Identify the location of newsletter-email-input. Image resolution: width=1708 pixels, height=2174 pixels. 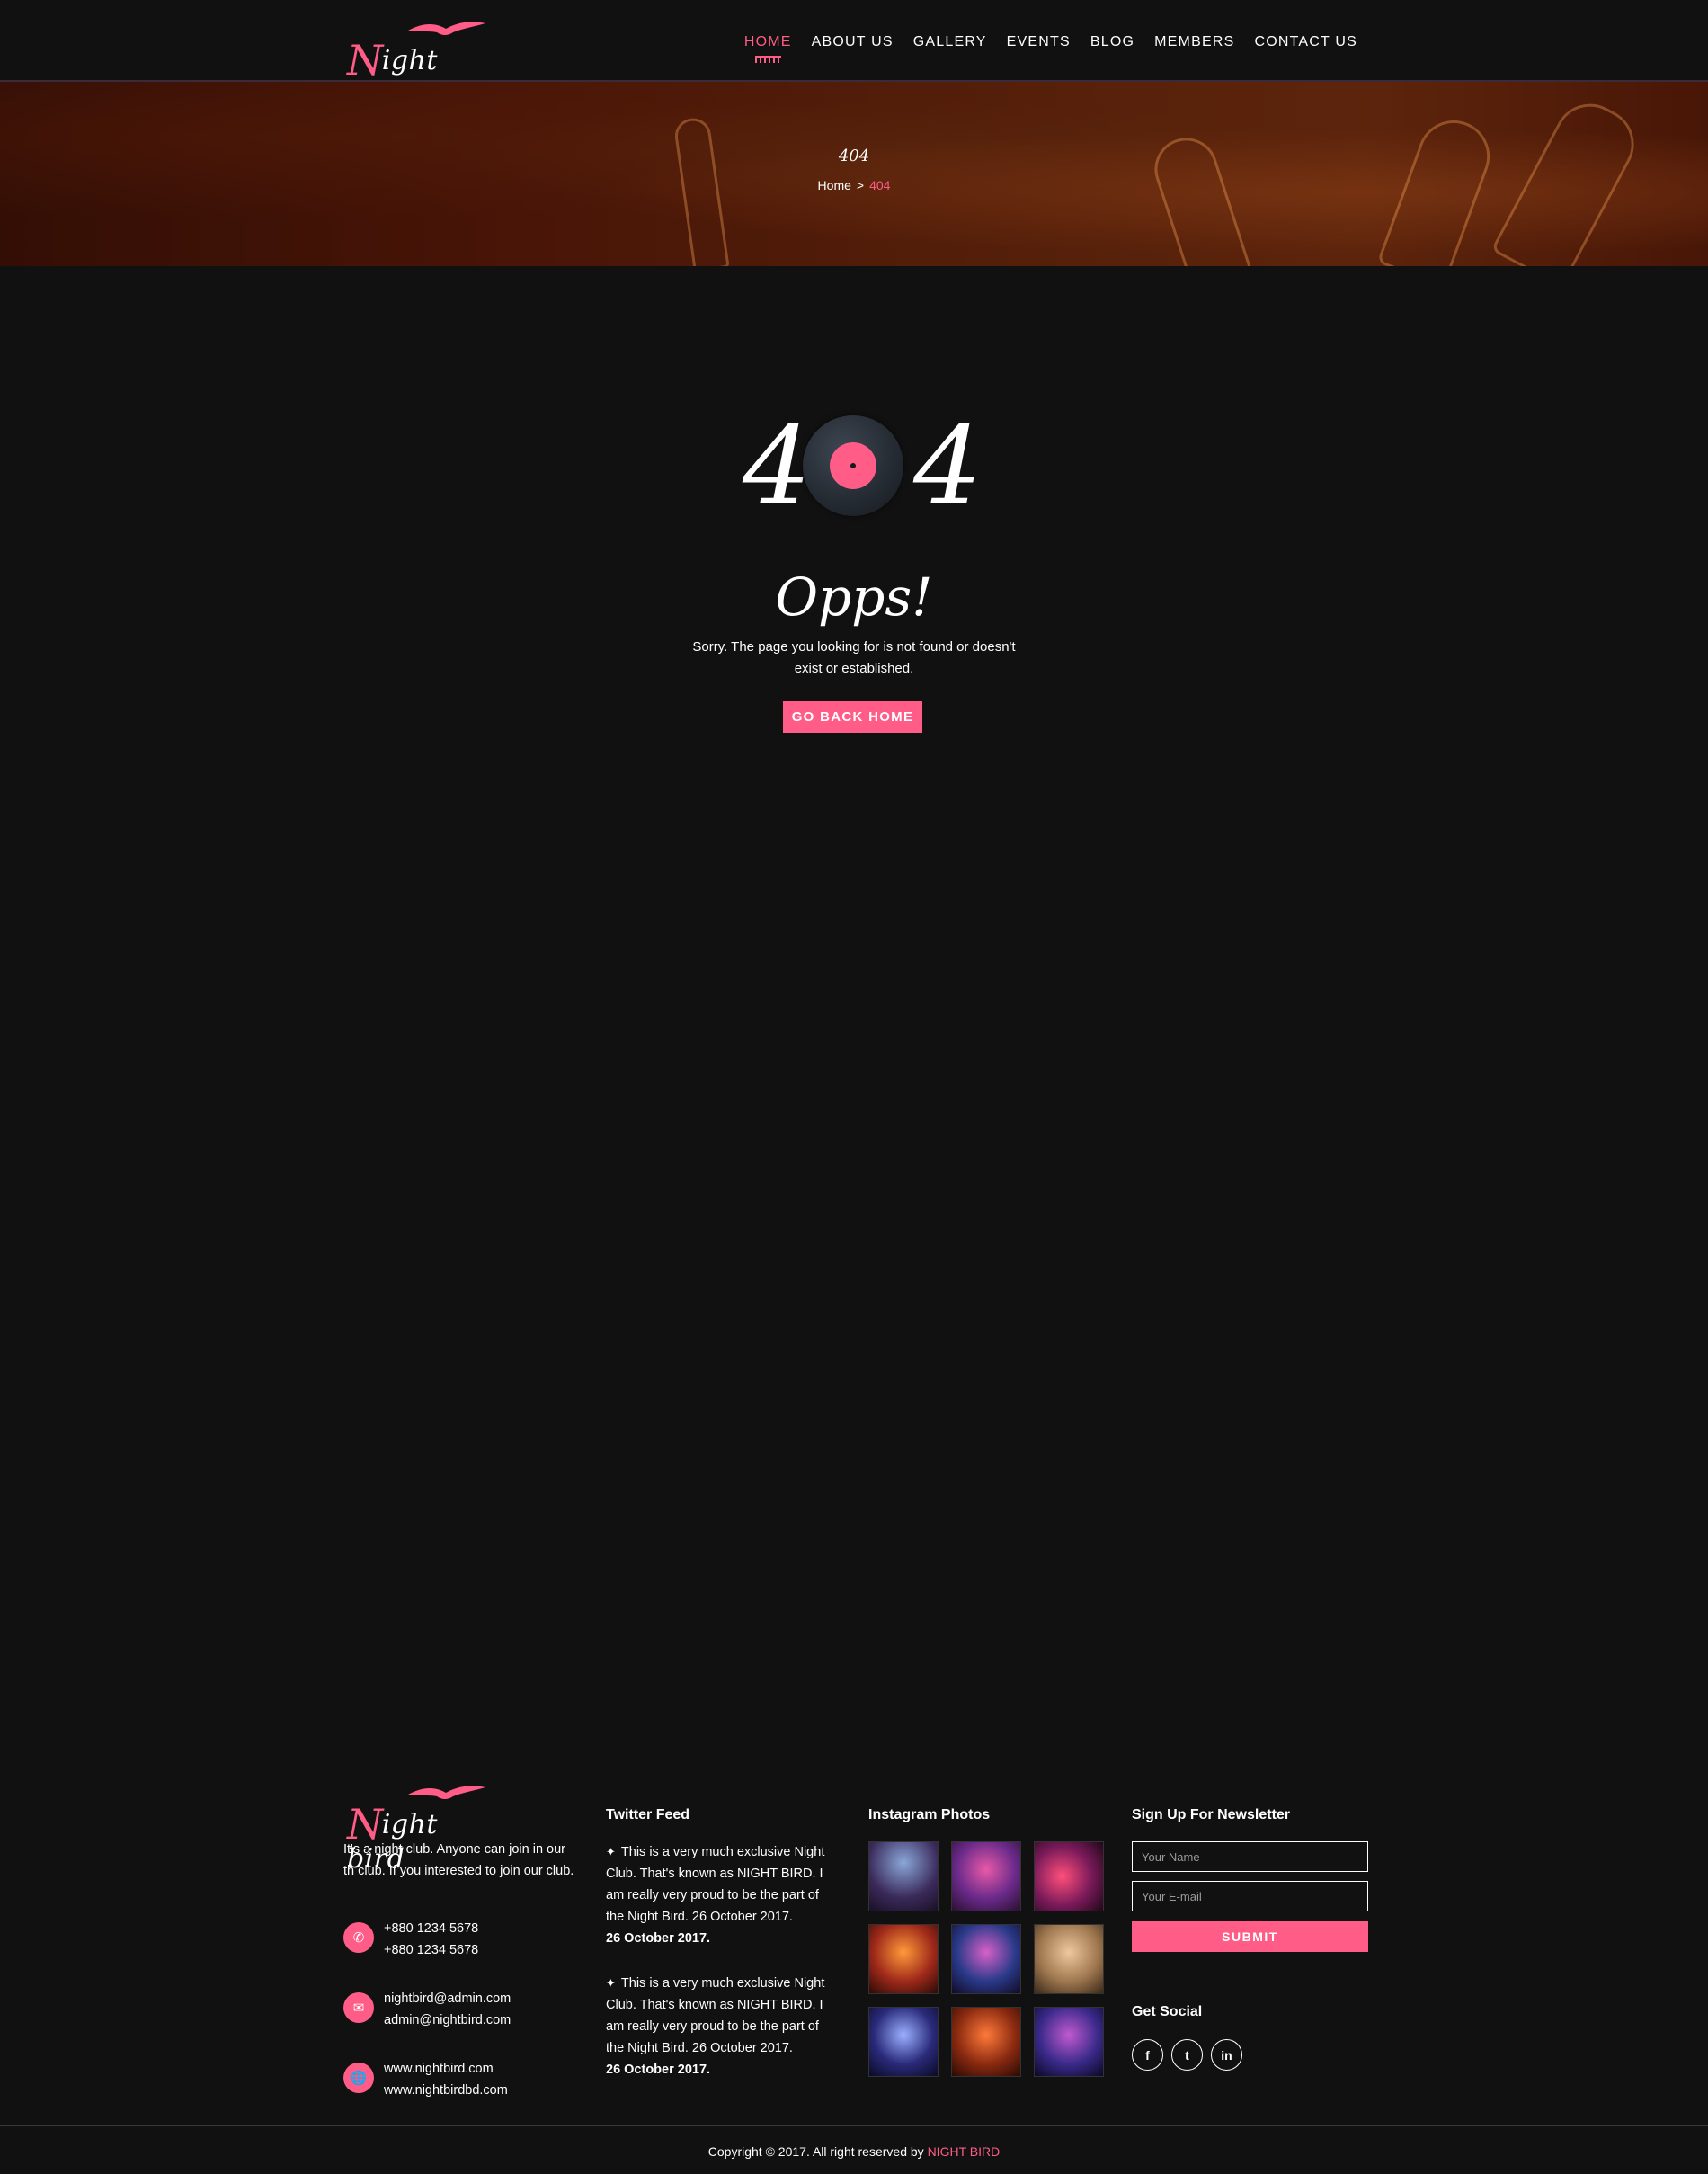
(1250, 1896).